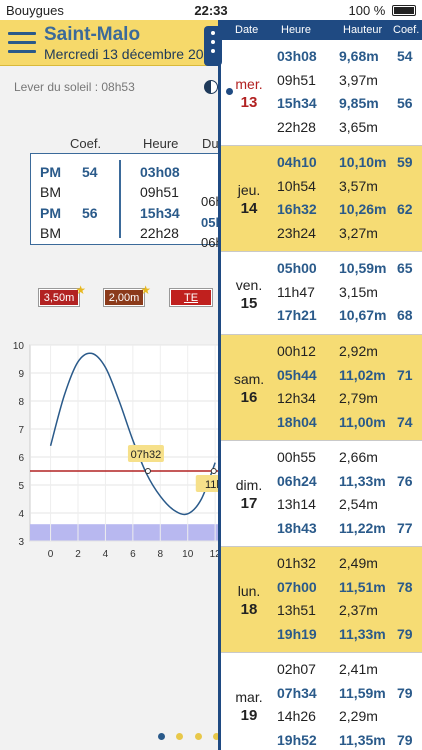 The height and width of the screenshot is (750, 422). Describe the element at coordinates (188, 554) in the screenshot. I see `x-tick-label: 10` at that location.